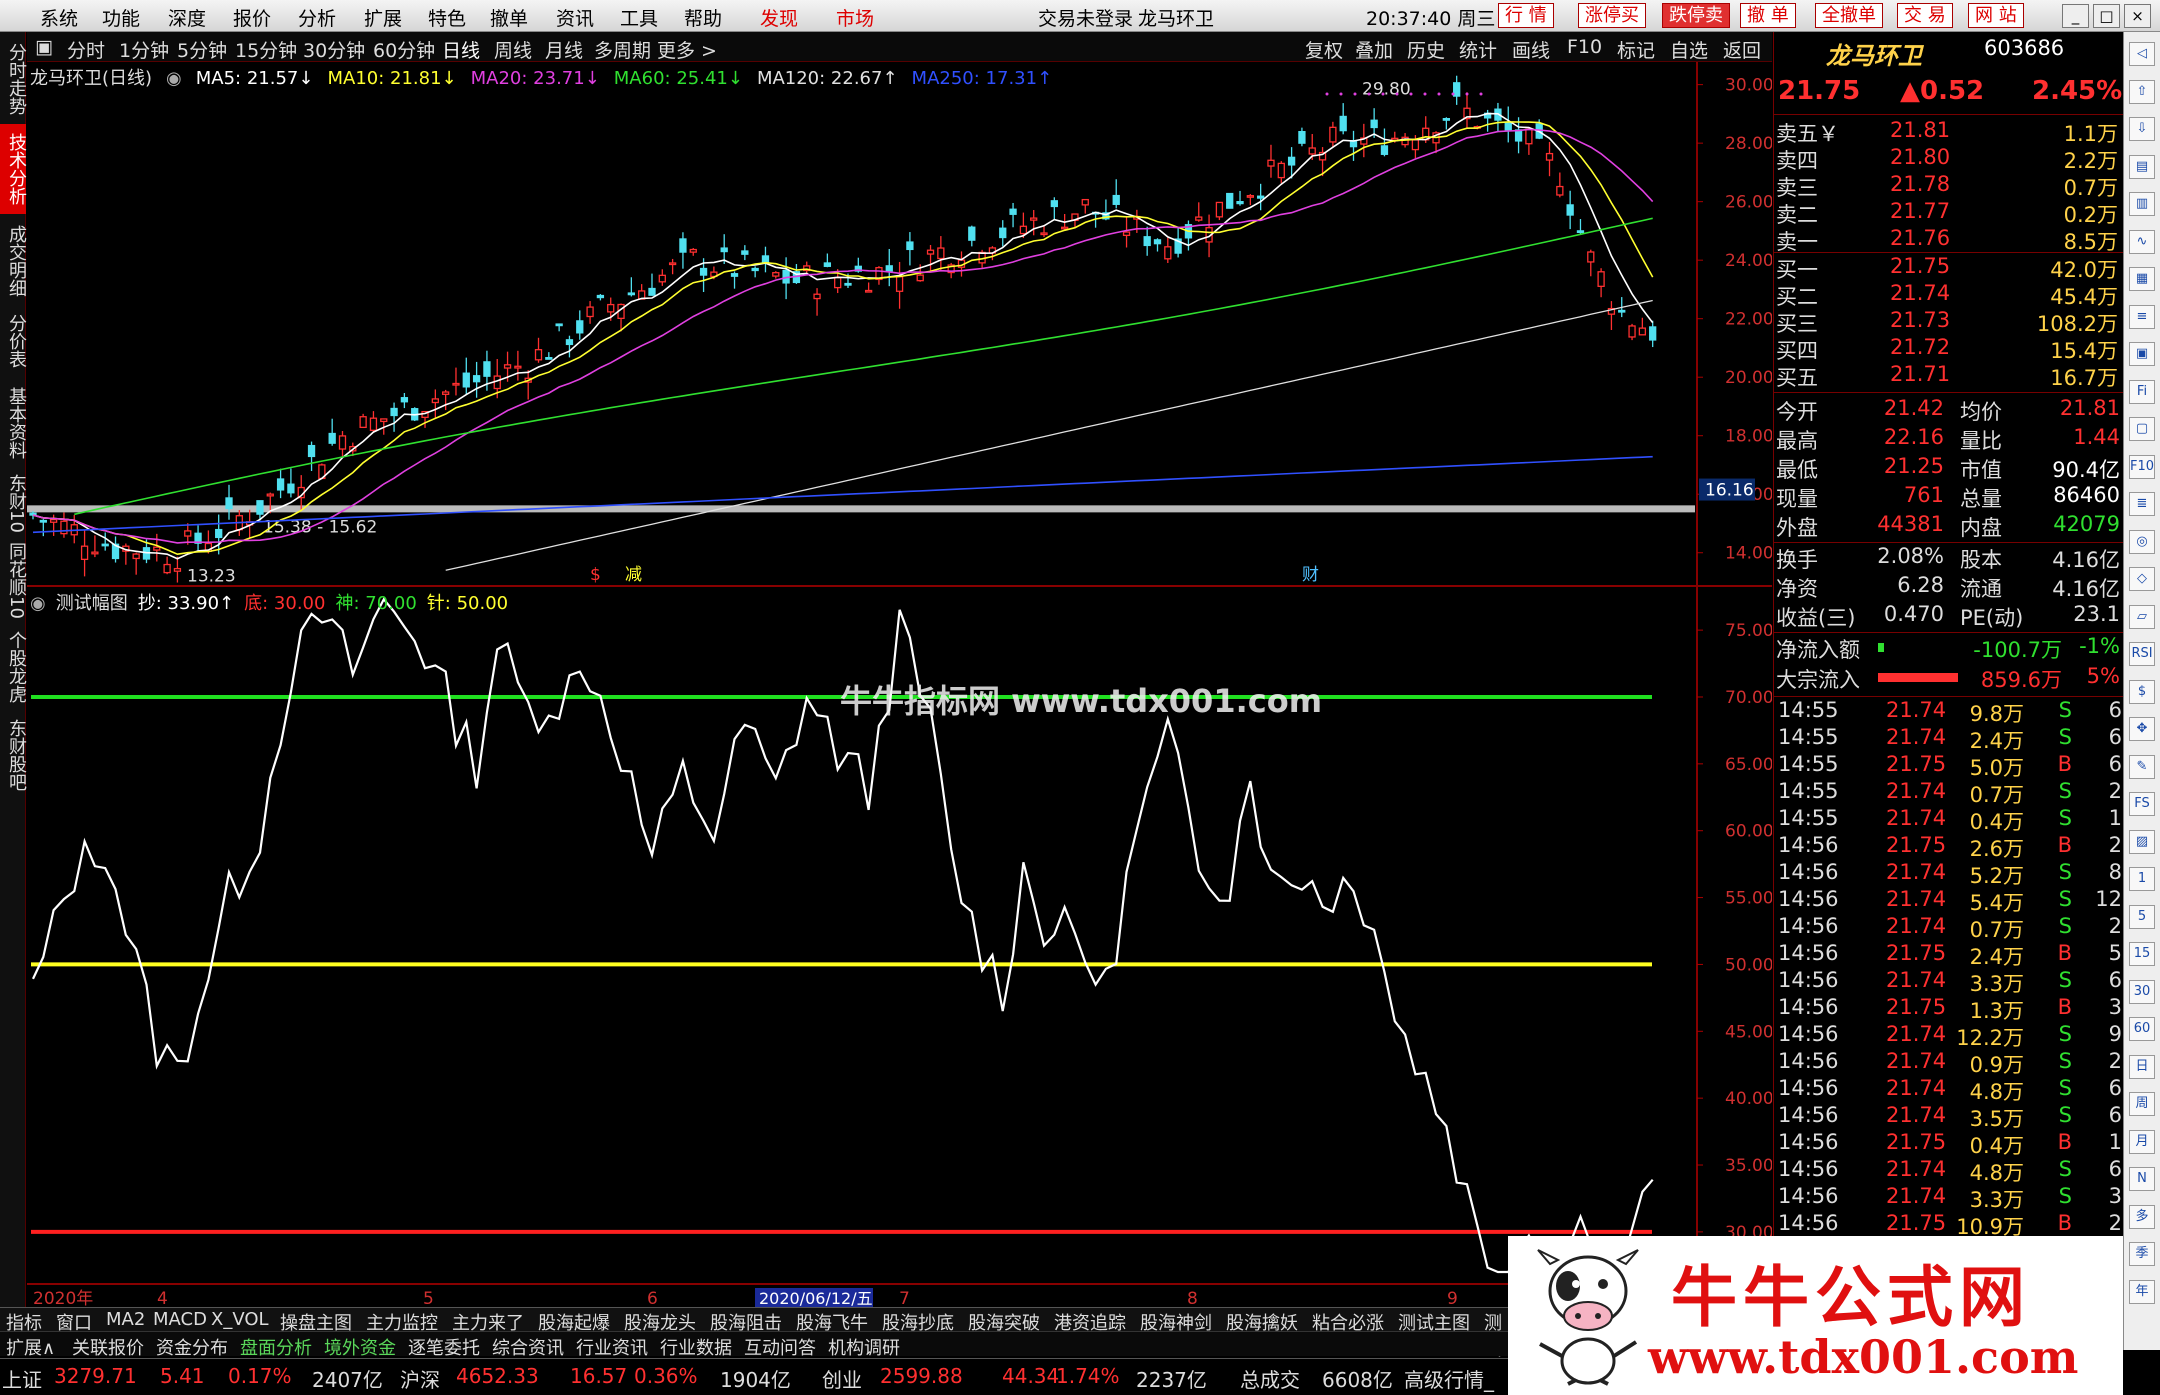 The image size is (2160, 1395). What do you see at coordinates (780, 1347) in the screenshot?
I see `extension-tab: 互动问答` at bounding box center [780, 1347].